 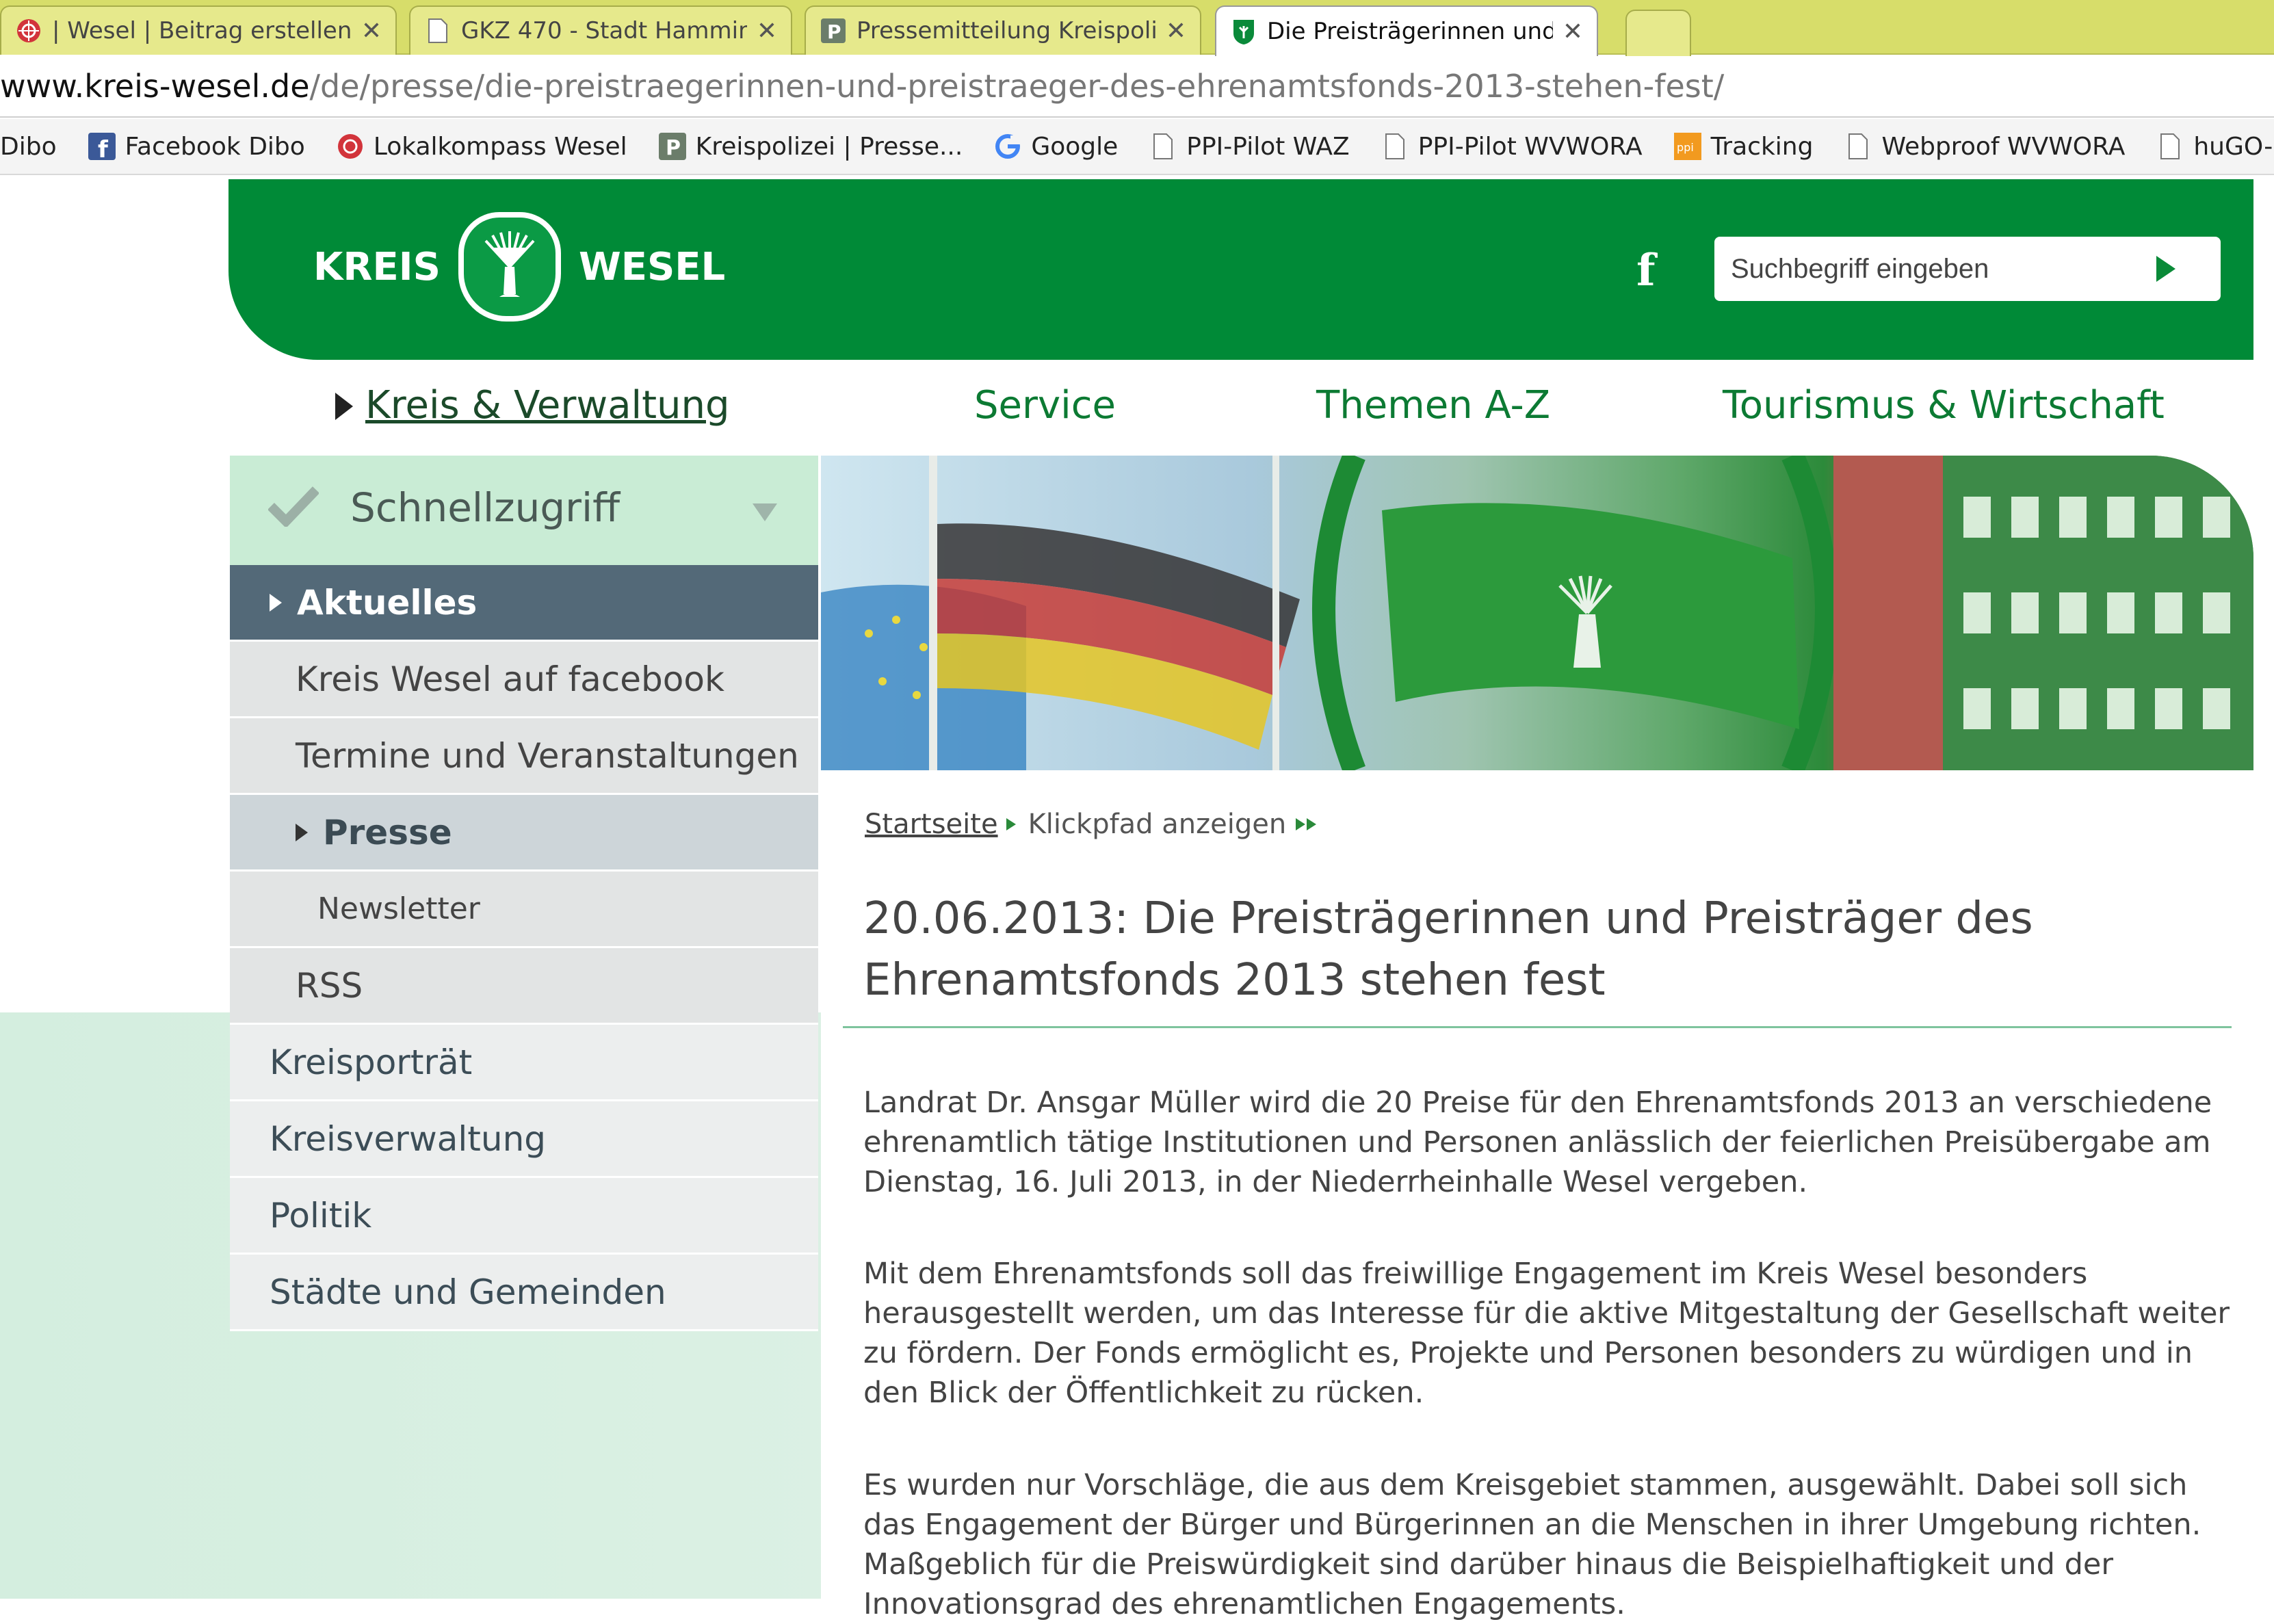 I want to click on bookmark-label: Tracking, so click(x=1762, y=146).